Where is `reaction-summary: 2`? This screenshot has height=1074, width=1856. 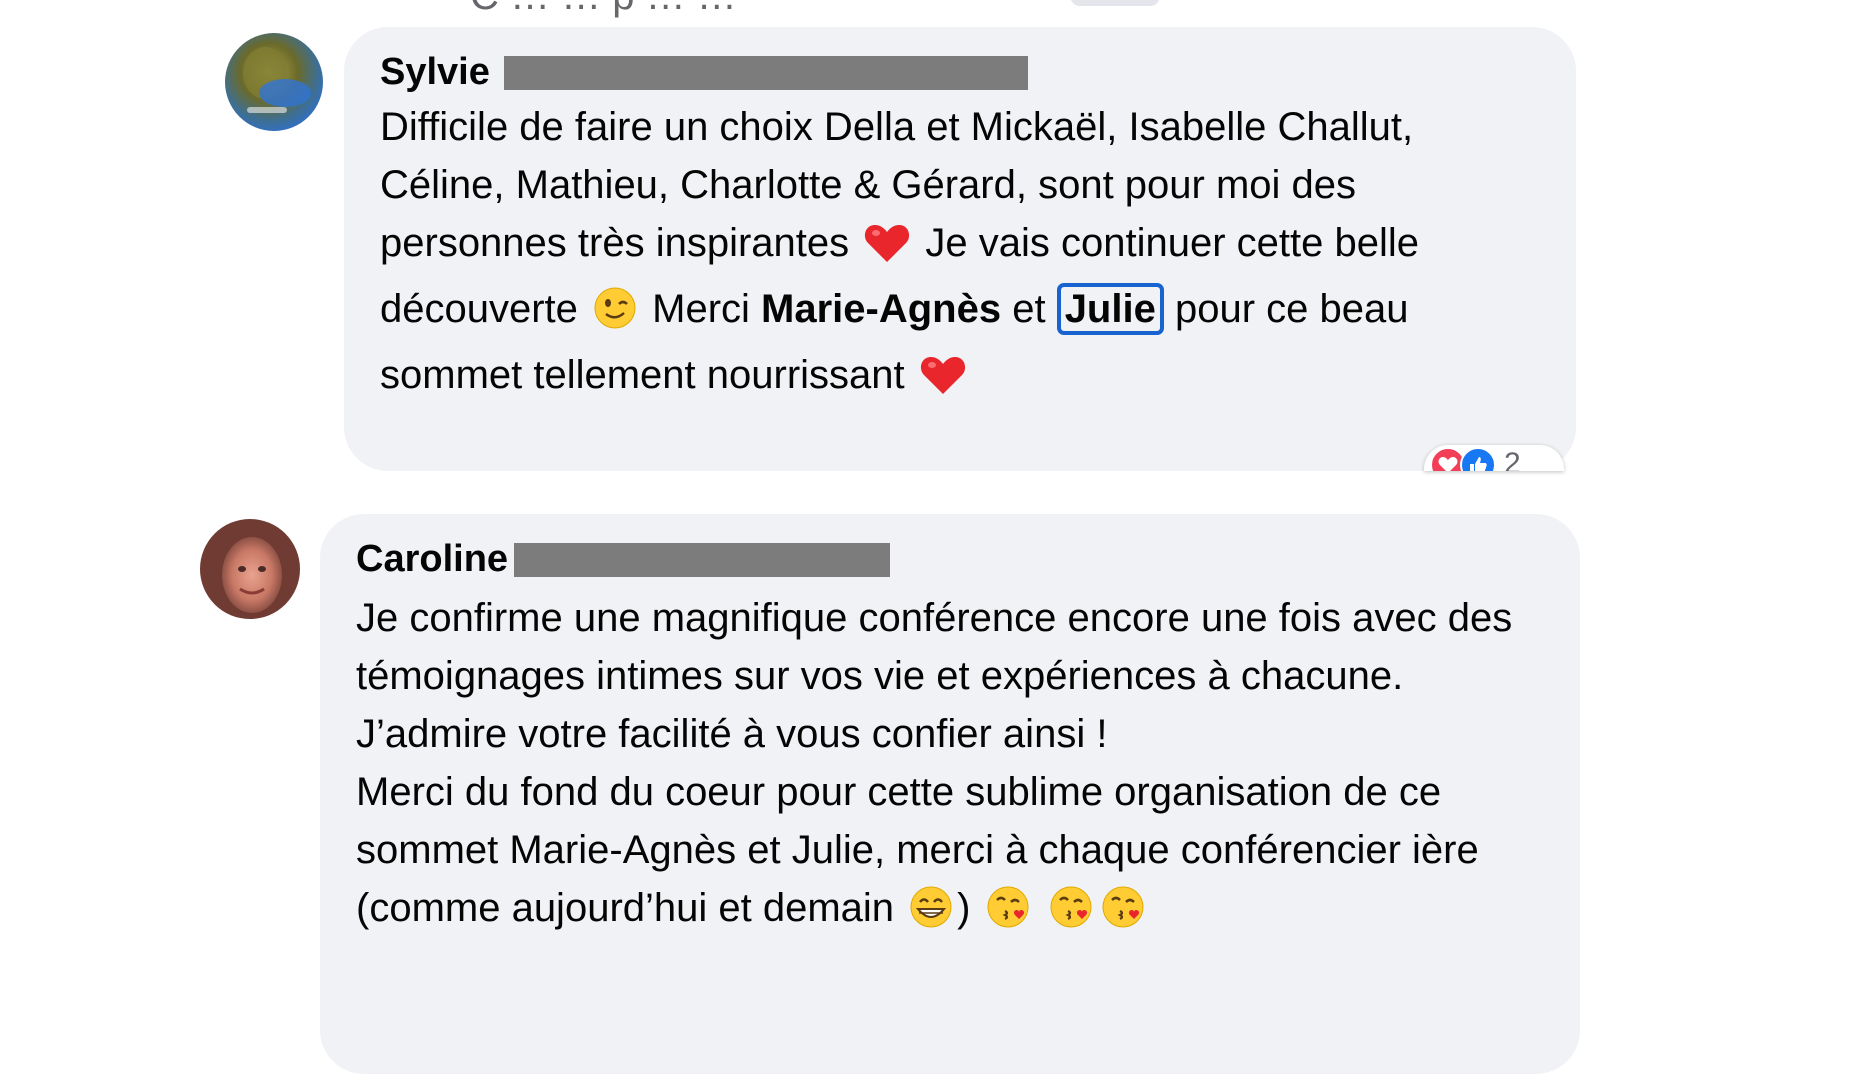
reaction-summary: 2 is located at coordinates (1494, 458).